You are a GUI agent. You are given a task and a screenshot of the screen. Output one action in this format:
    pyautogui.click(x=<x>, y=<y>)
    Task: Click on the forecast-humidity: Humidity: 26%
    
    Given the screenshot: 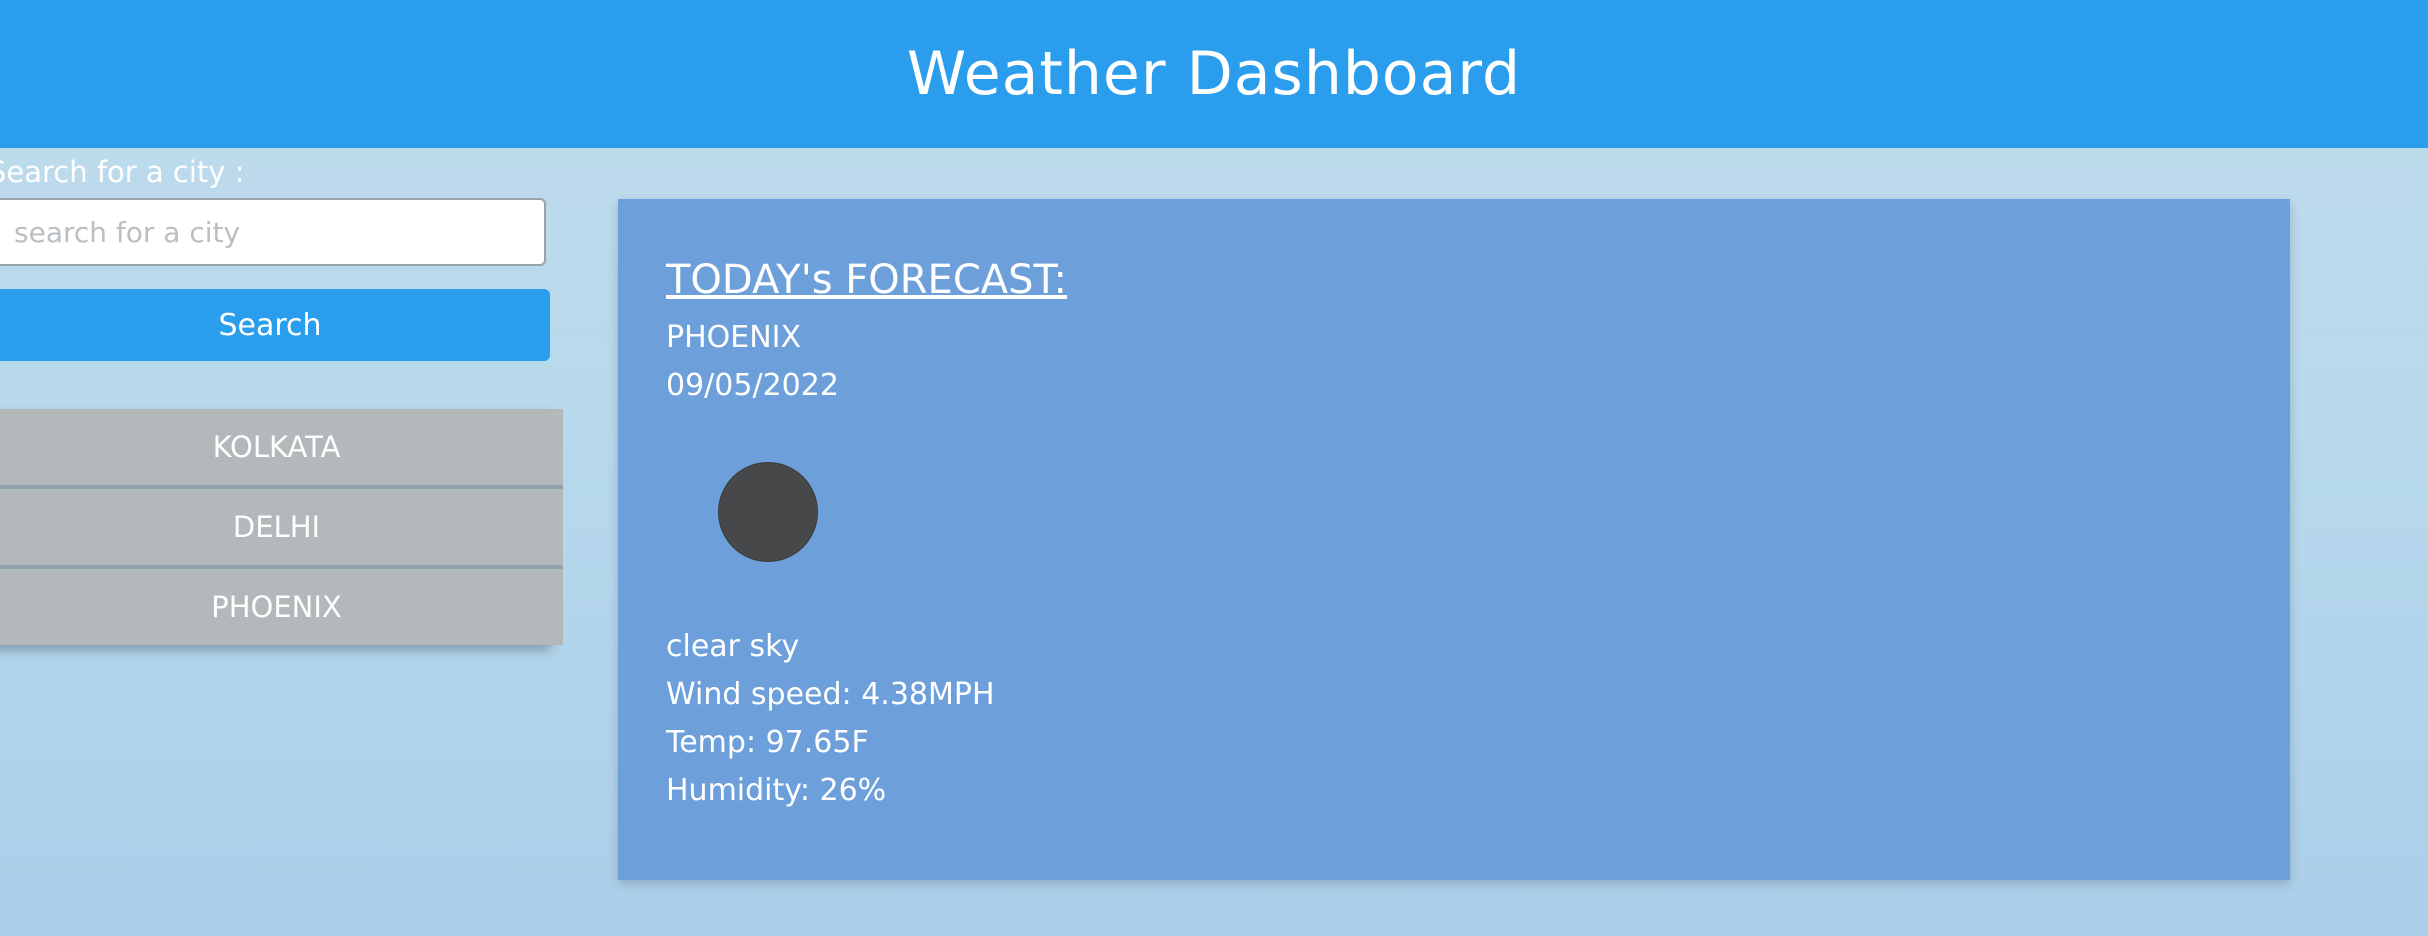 What is the action you would take?
    pyautogui.click(x=776, y=790)
    